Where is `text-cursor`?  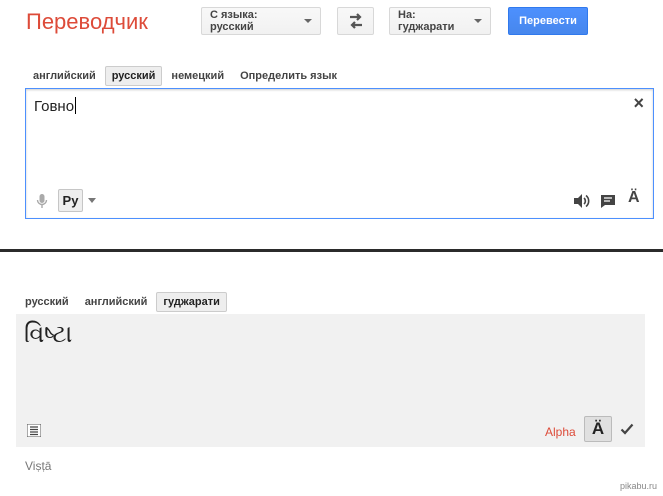 text-cursor is located at coordinates (76, 105).